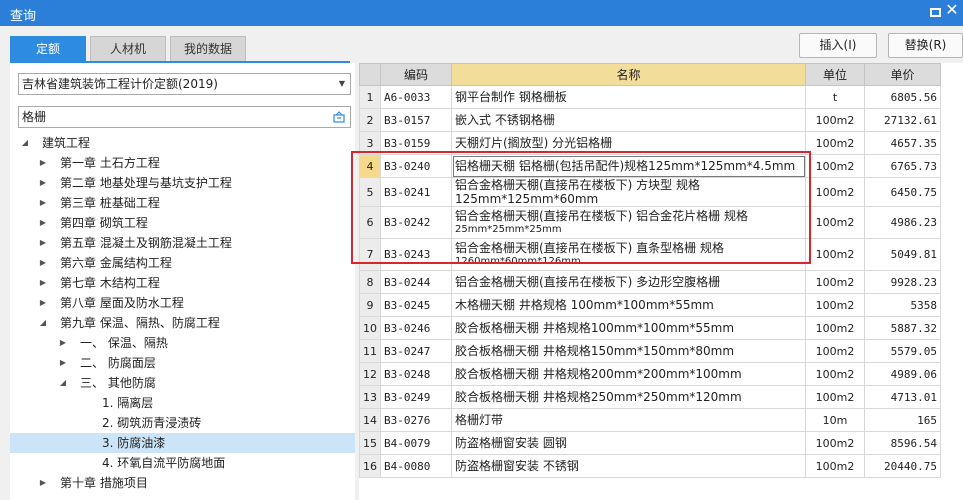  I want to click on table-row: 16 B4-0080 防盗格栅窗安装 不锈钢 100m2 20440.75, so click(650, 466).